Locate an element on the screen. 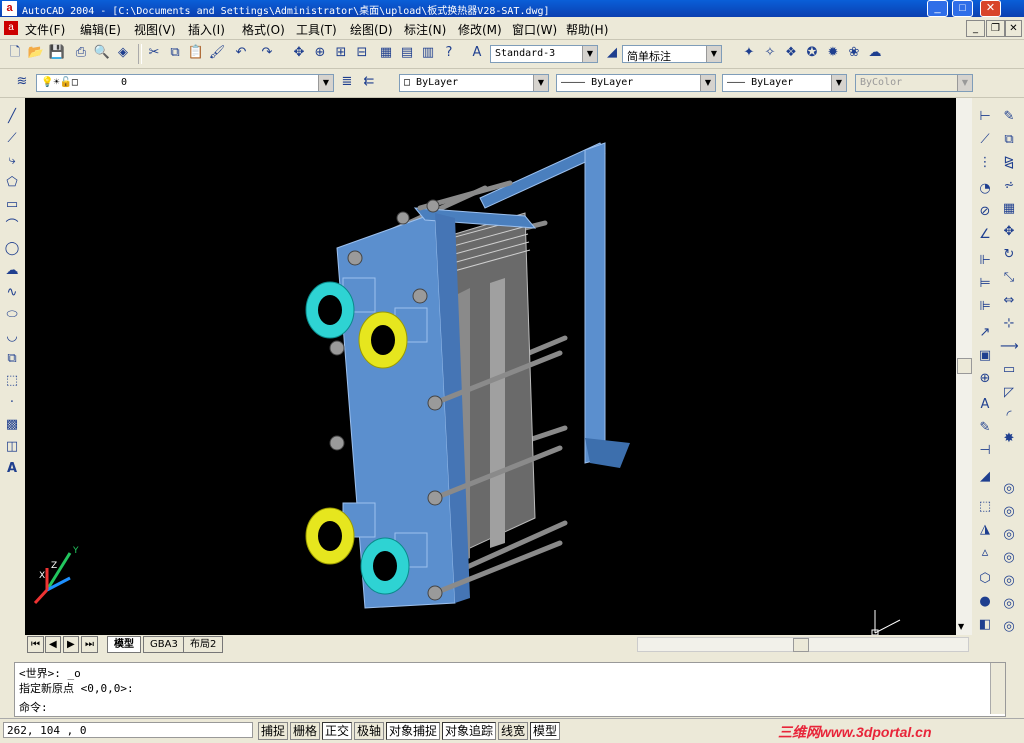  zoom-previous-icon: ⊟ is located at coordinates (362, 53).